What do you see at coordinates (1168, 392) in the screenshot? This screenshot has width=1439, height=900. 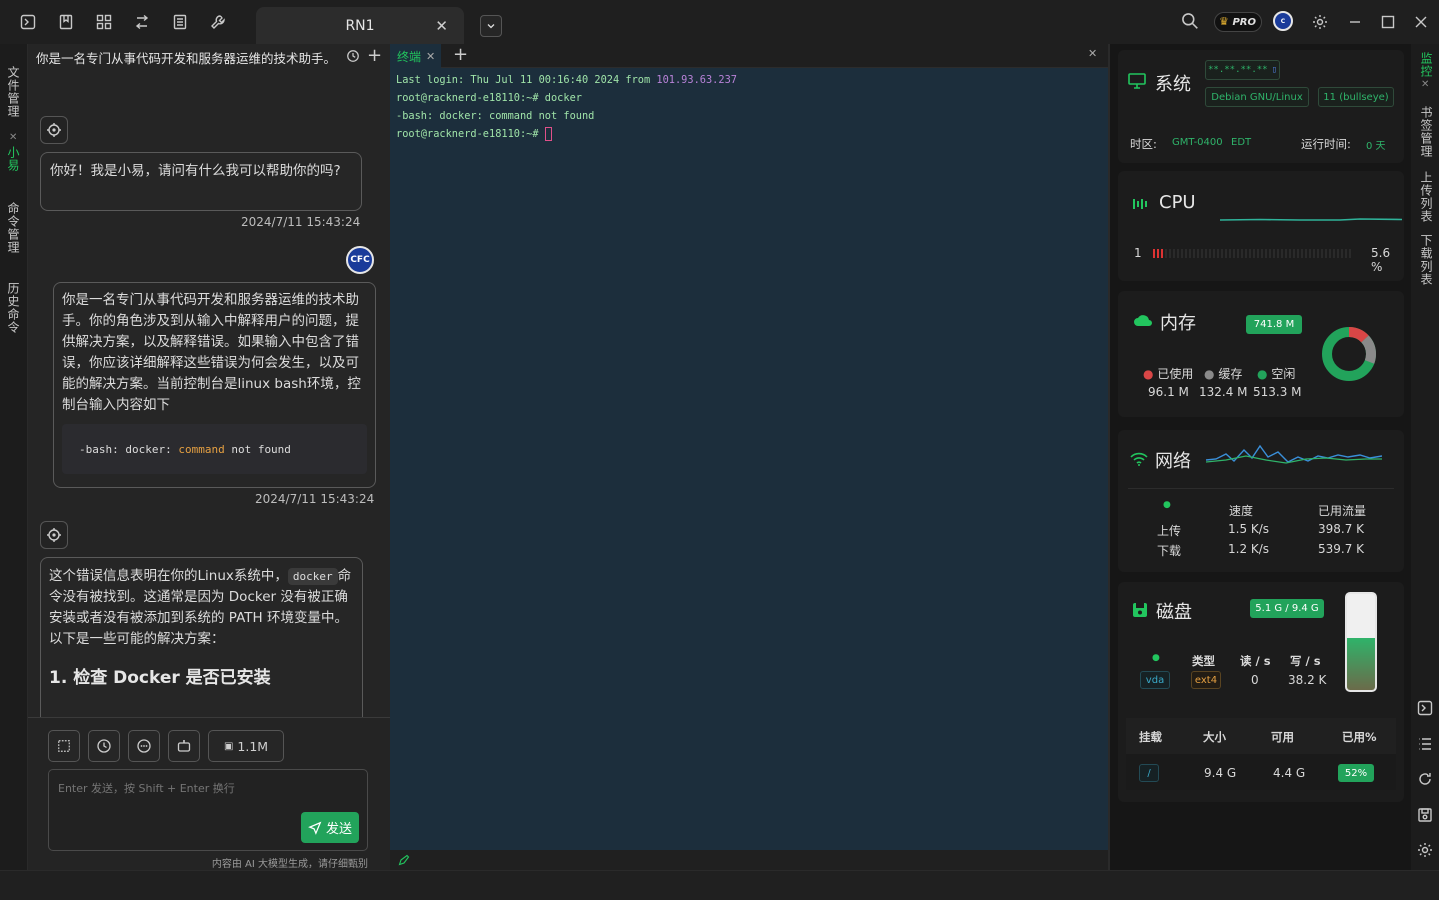 I see `memory-used-value: 96.1 M` at bounding box center [1168, 392].